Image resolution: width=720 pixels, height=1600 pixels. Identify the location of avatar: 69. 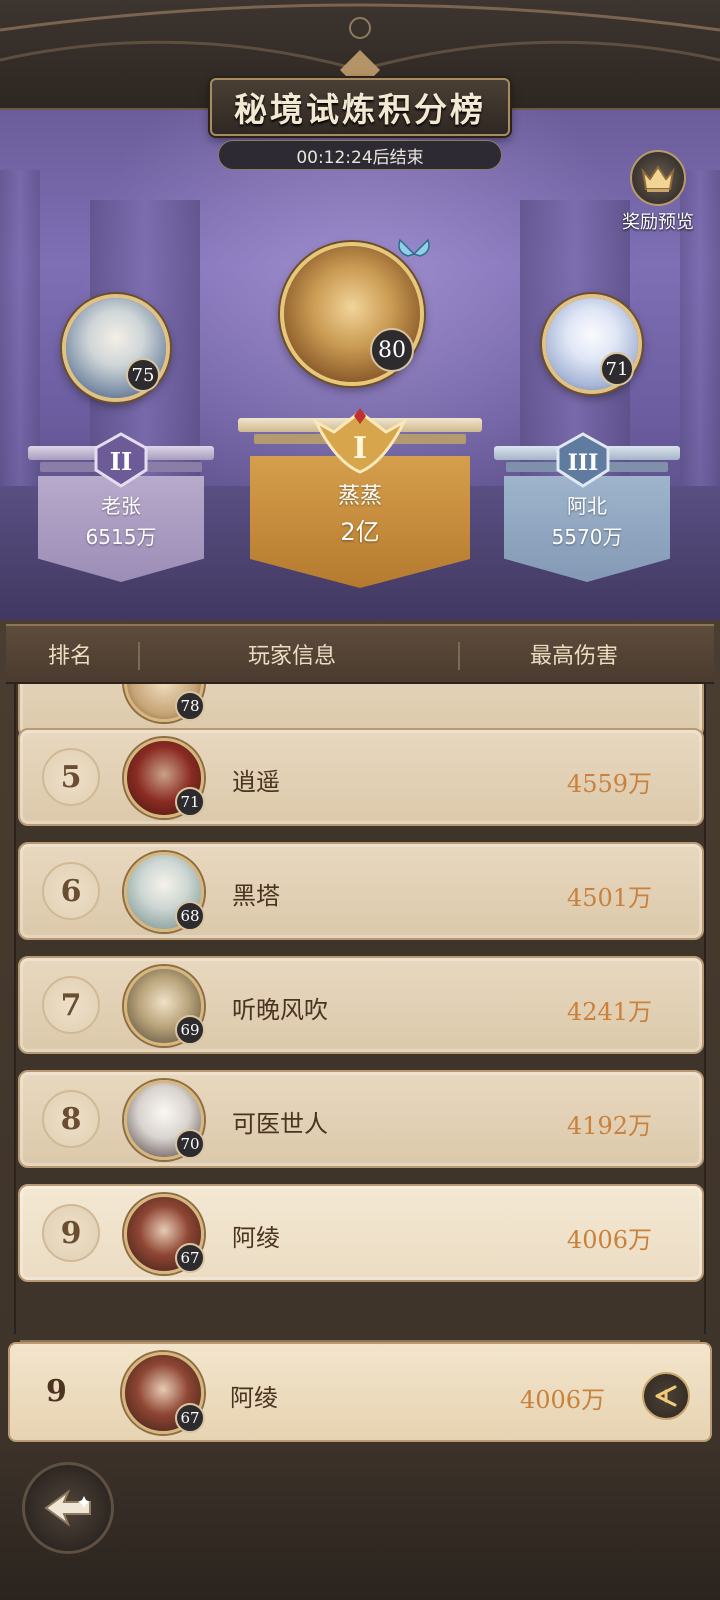
(164, 1006).